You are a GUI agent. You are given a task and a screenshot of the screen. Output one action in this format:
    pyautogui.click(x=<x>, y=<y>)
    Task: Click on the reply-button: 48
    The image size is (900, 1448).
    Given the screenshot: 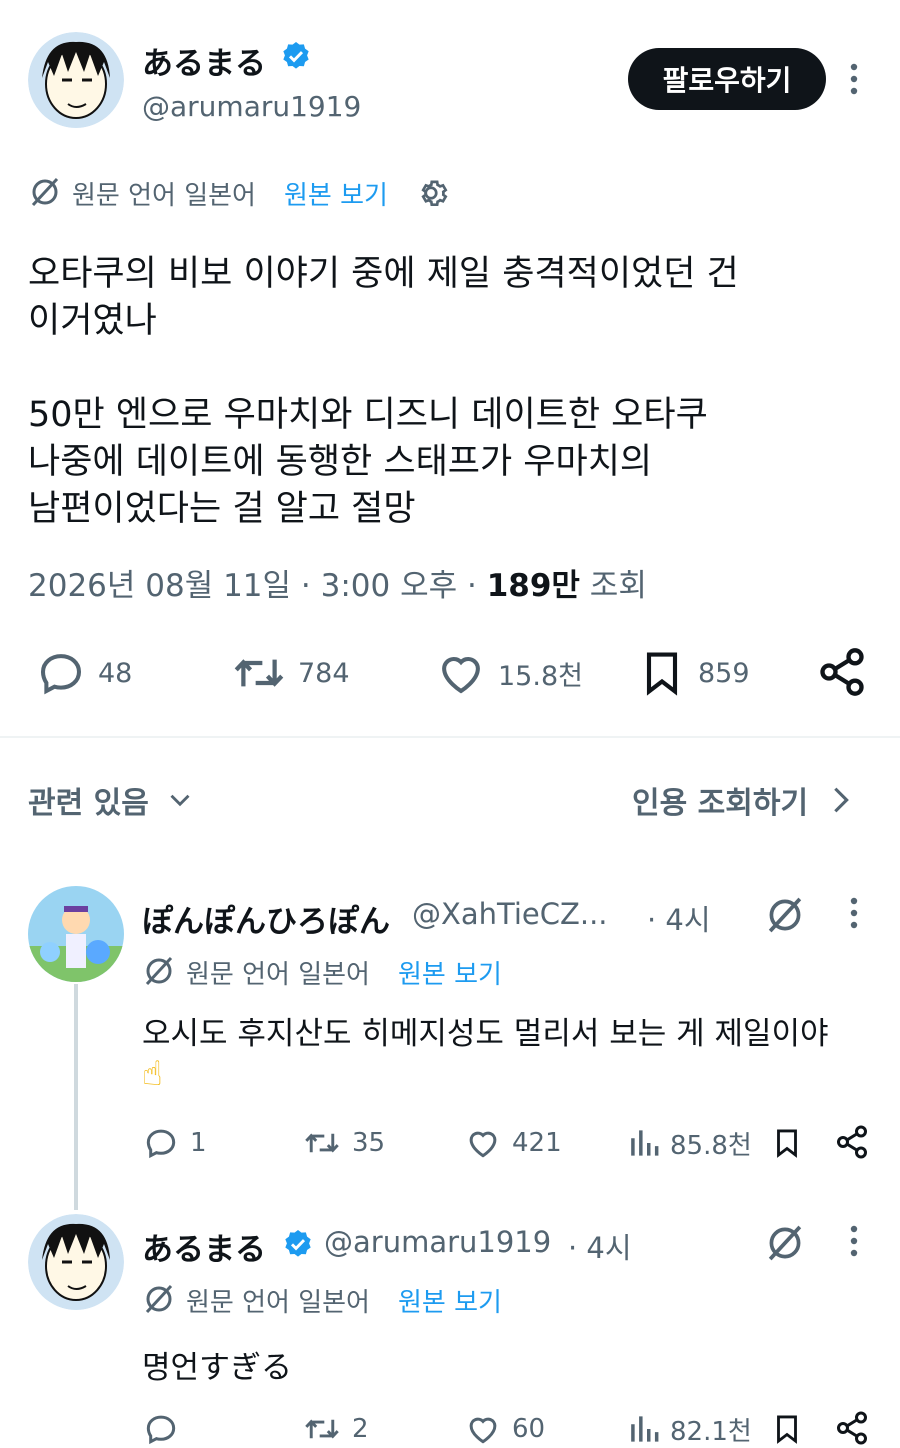 What is the action you would take?
    pyautogui.click(x=83, y=673)
    